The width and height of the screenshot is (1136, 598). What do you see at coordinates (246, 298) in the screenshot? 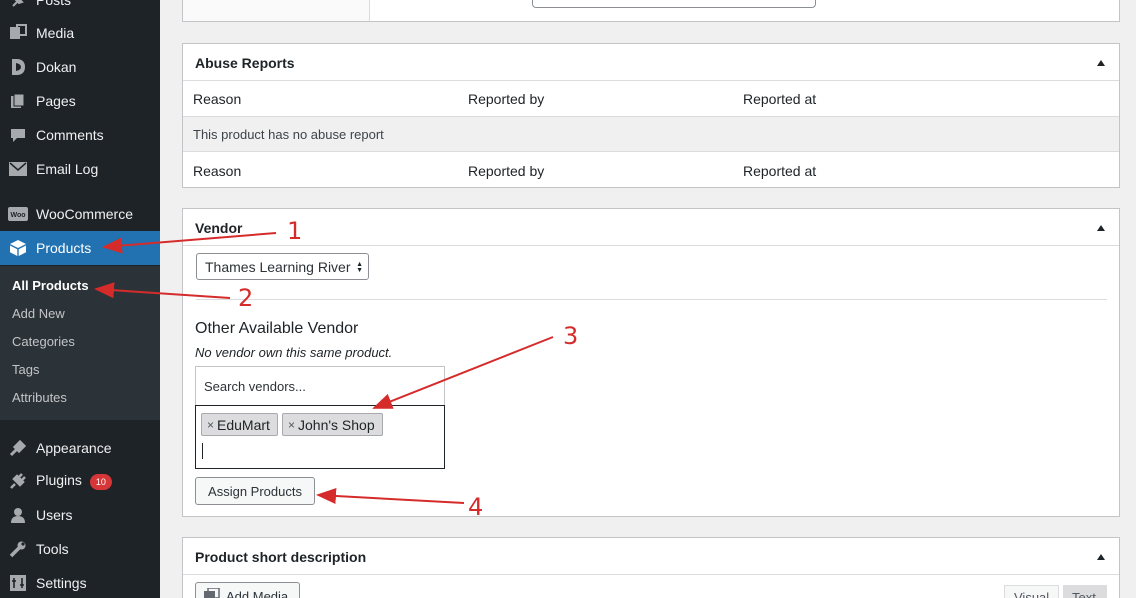
I see `annotation-number-2: 2` at bounding box center [246, 298].